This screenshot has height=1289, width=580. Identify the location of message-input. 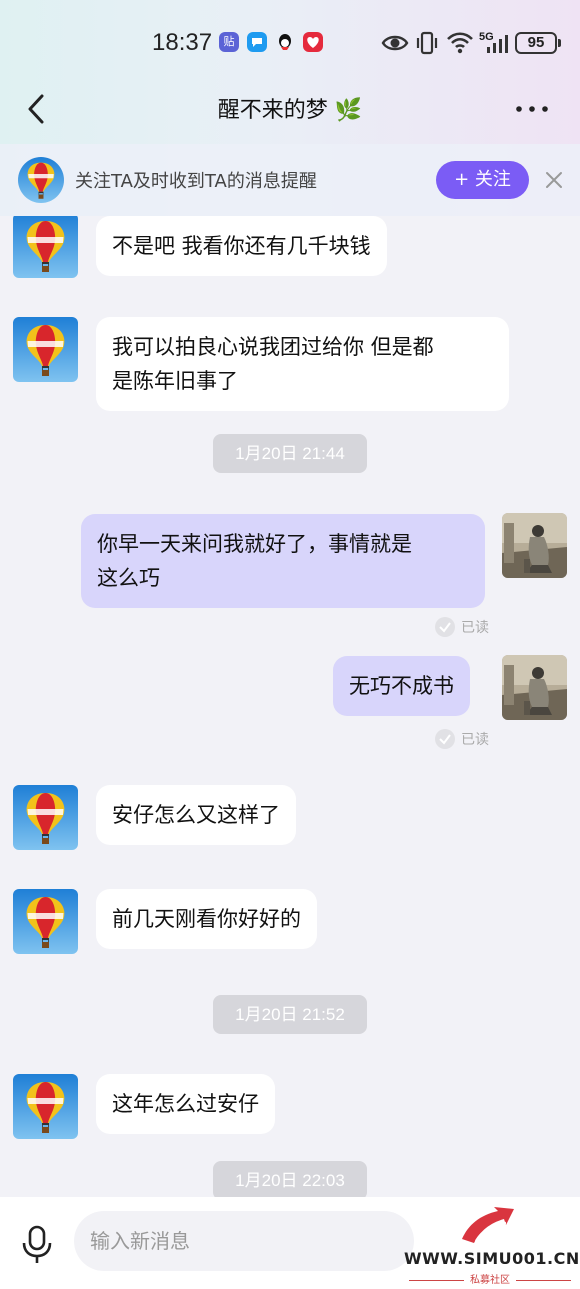
(244, 1241).